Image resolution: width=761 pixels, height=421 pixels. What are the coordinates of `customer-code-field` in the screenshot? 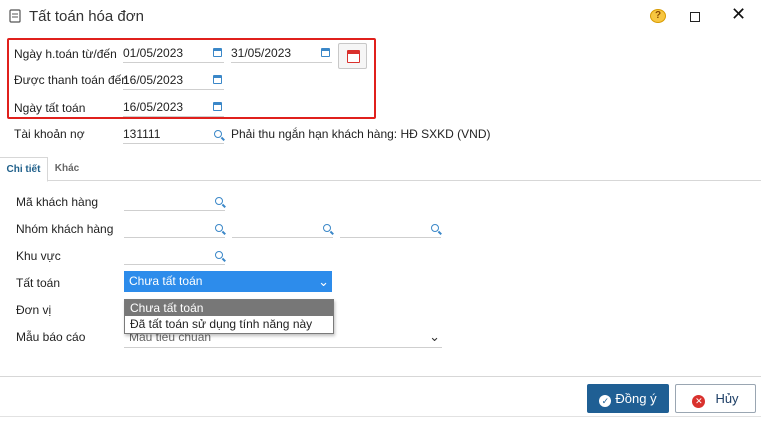 It's located at (174, 201).